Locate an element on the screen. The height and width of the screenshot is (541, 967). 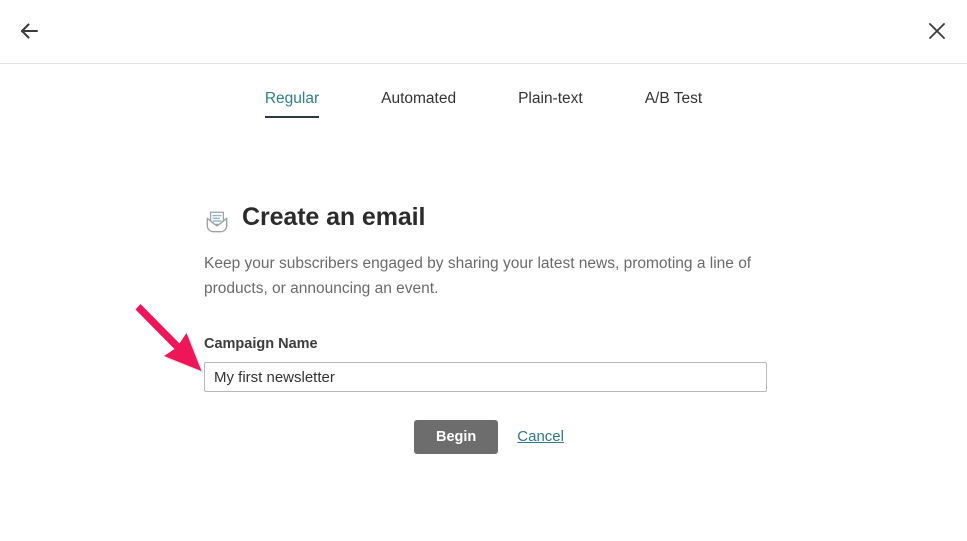
page-title-row: Create an email is located at coordinates (486, 217).